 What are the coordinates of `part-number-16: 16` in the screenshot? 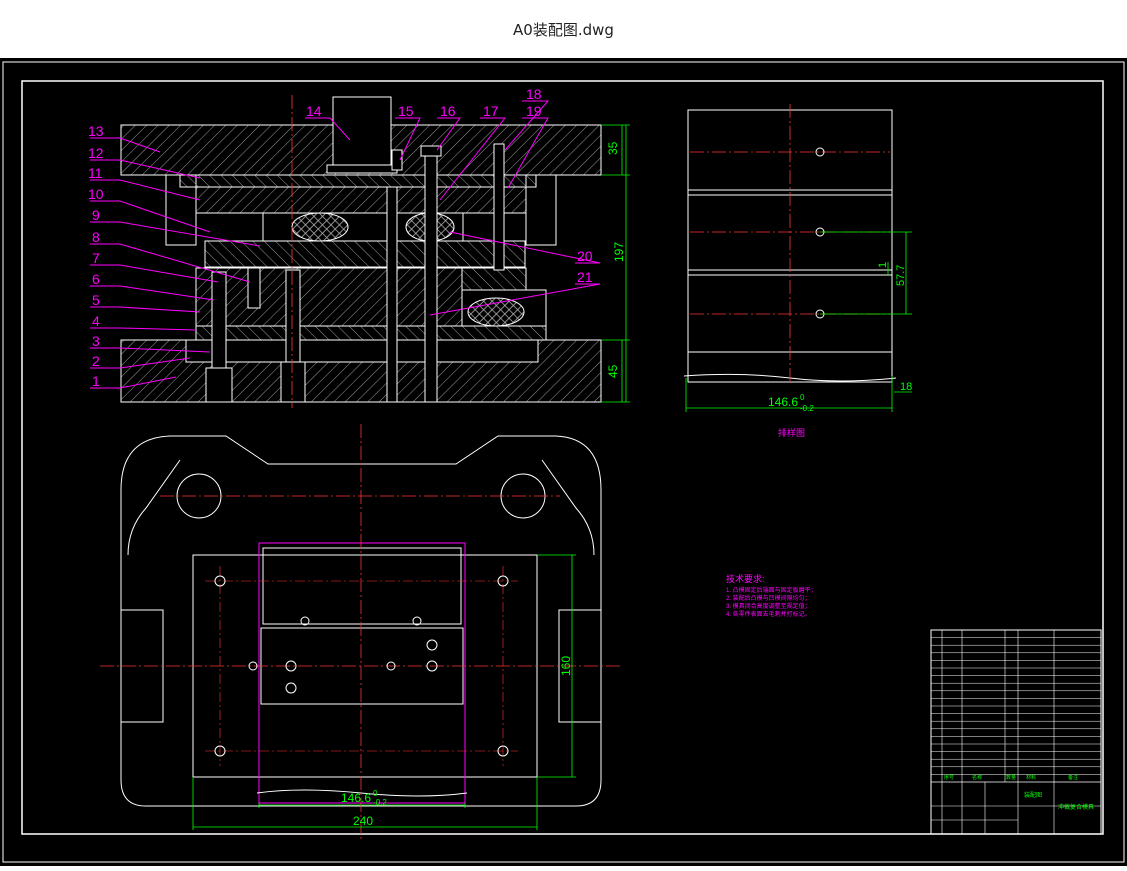 It's located at (448, 111).